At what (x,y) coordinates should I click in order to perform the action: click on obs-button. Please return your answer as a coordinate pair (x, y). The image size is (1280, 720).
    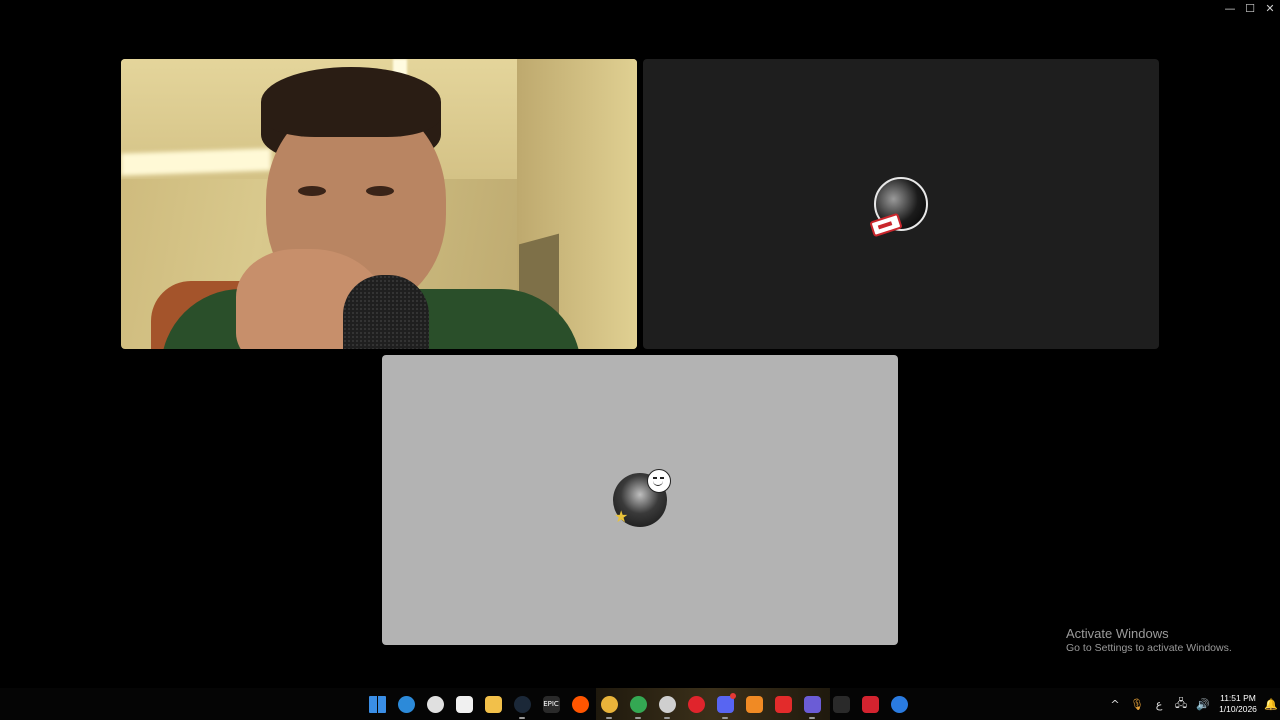
    Looking at the image, I should click on (667, 706).